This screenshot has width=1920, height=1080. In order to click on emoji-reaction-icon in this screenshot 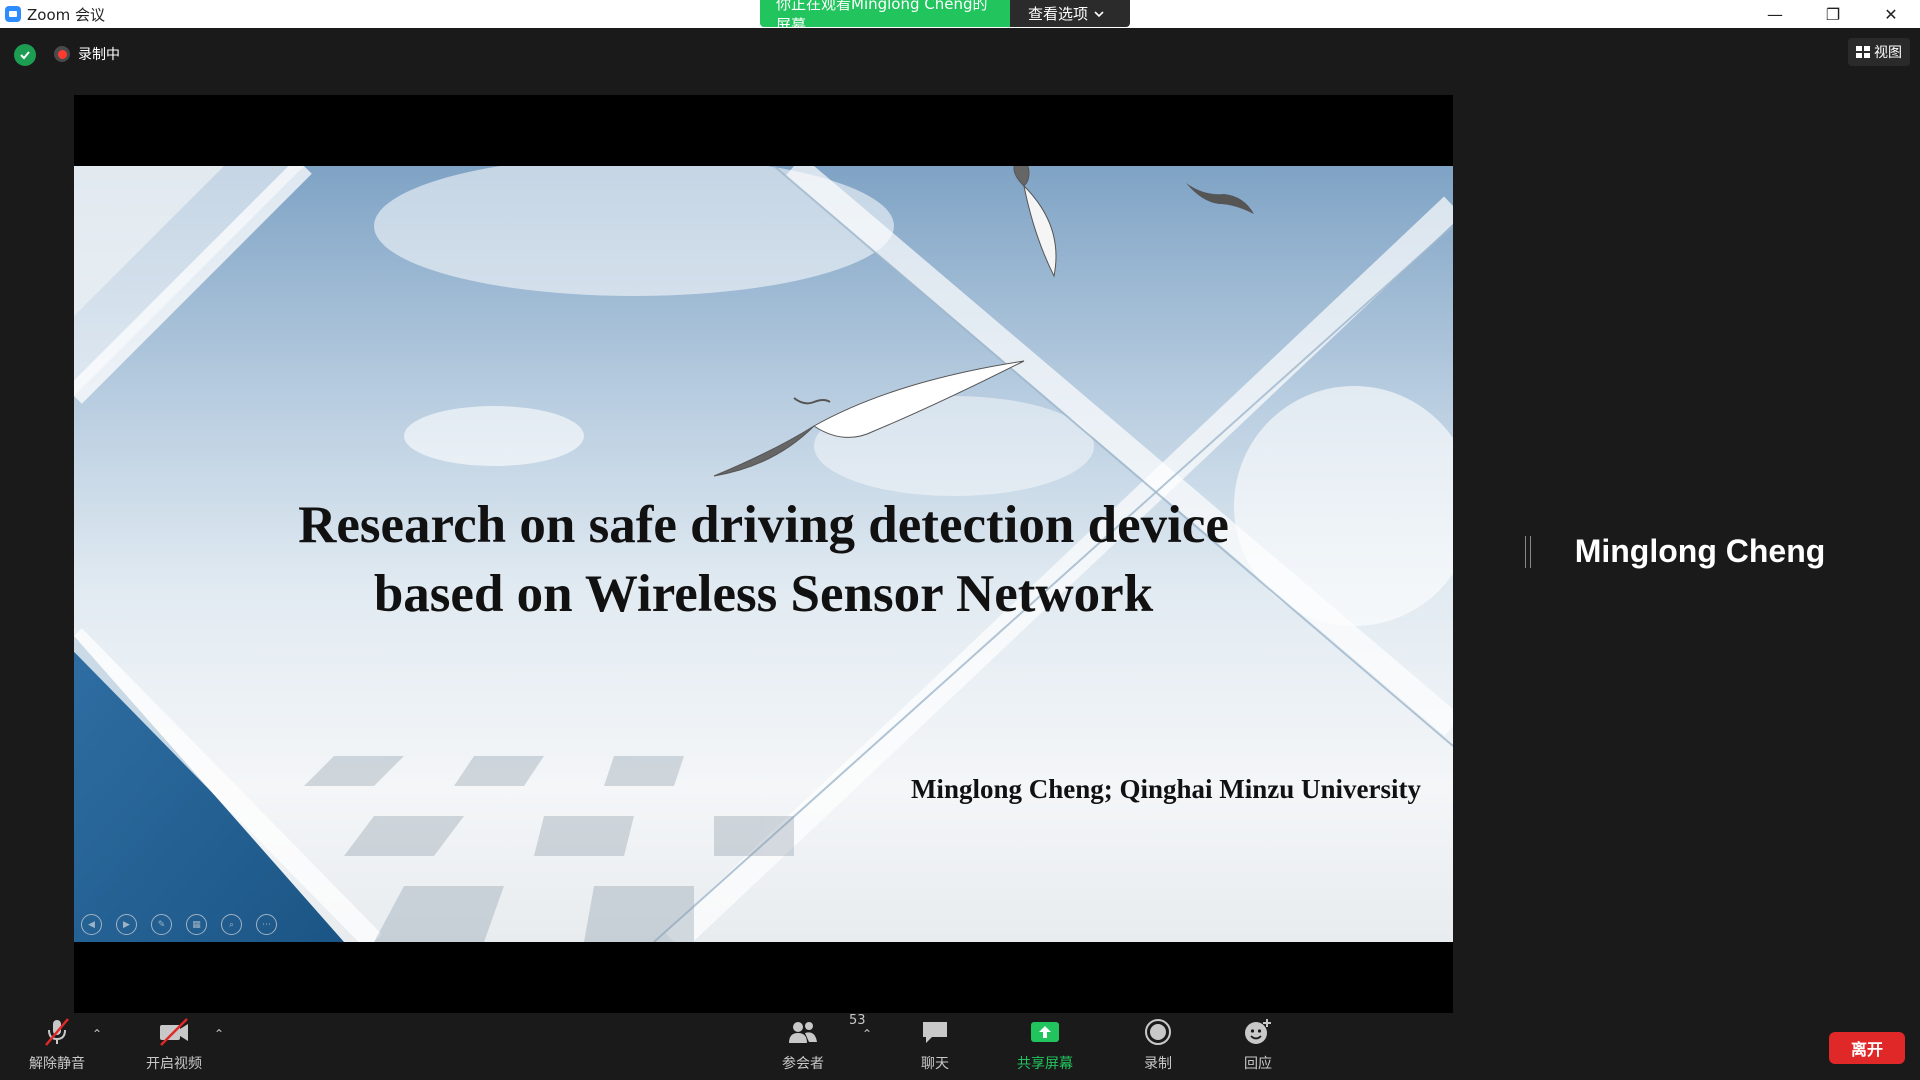, I will do `click(1258, 1032)`.